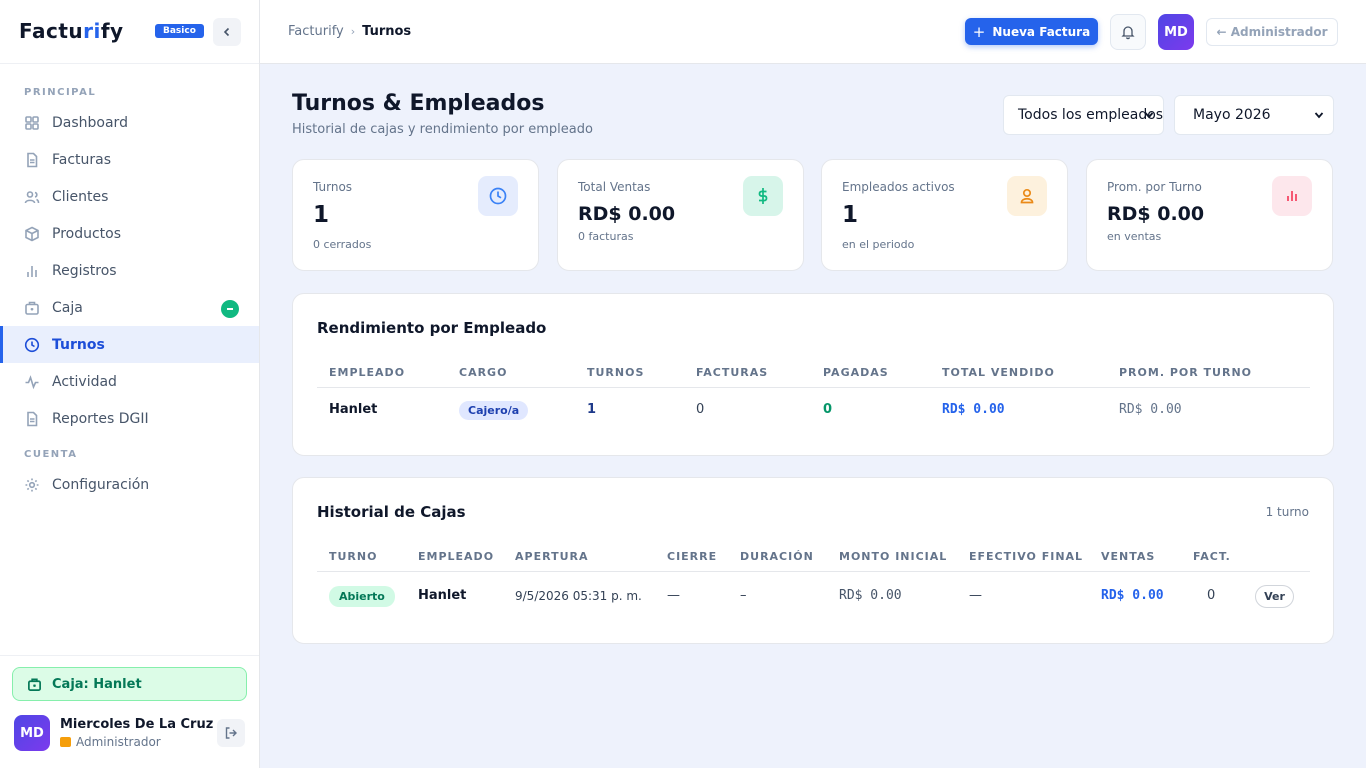  What do you see at coordinates (34, 684) in the screenshot?
I see `briefcase-icon` at bounding box center [34, 684].